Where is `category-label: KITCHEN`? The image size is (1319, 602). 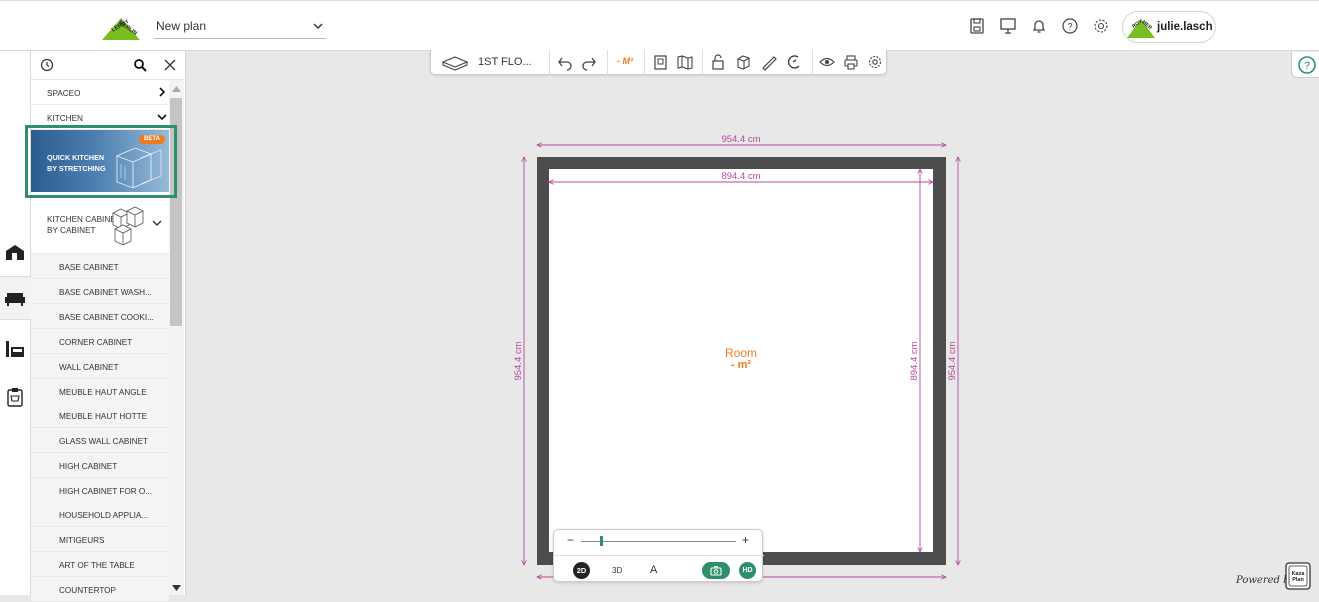
category-label: KITCHEN is located at coordinates (65, 118).